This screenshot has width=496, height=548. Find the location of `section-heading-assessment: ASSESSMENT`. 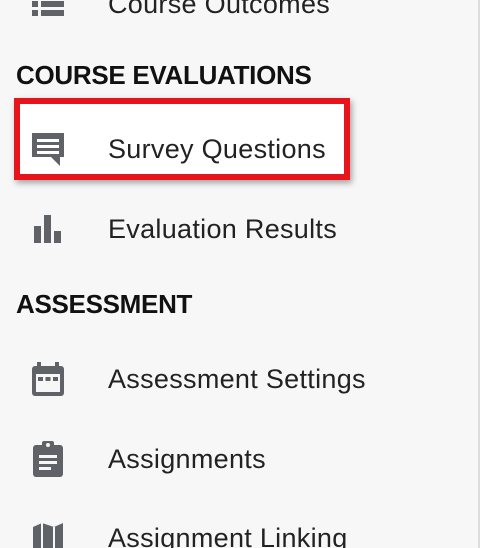

section-heading-assessment: ASSESSMENT is located at coordinates (104, 304).